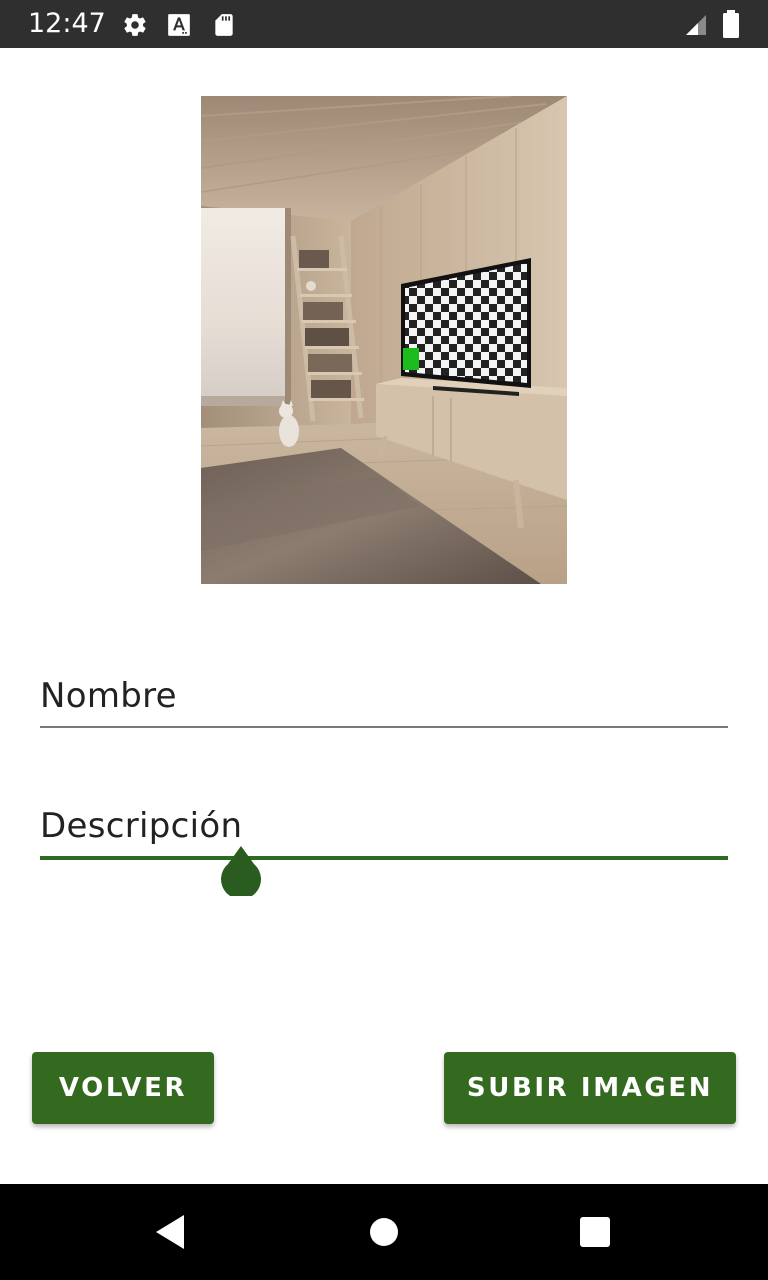  What do you see at coordinates (696, 25) in the screenshot?
I see `signal-icon` at bounding box center [696, 25].